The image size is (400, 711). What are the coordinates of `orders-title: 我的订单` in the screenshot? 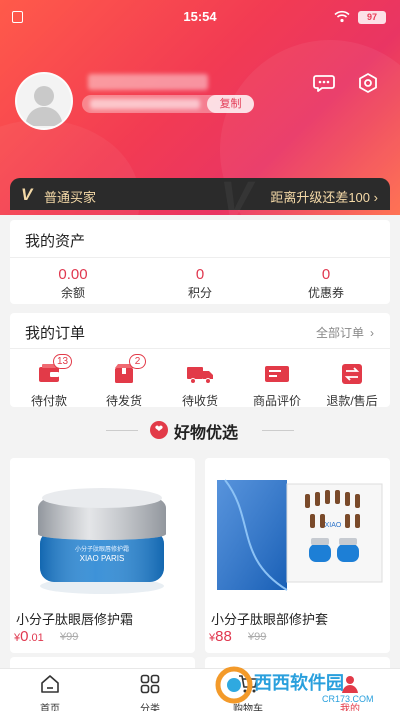 It's located at (55, 333).